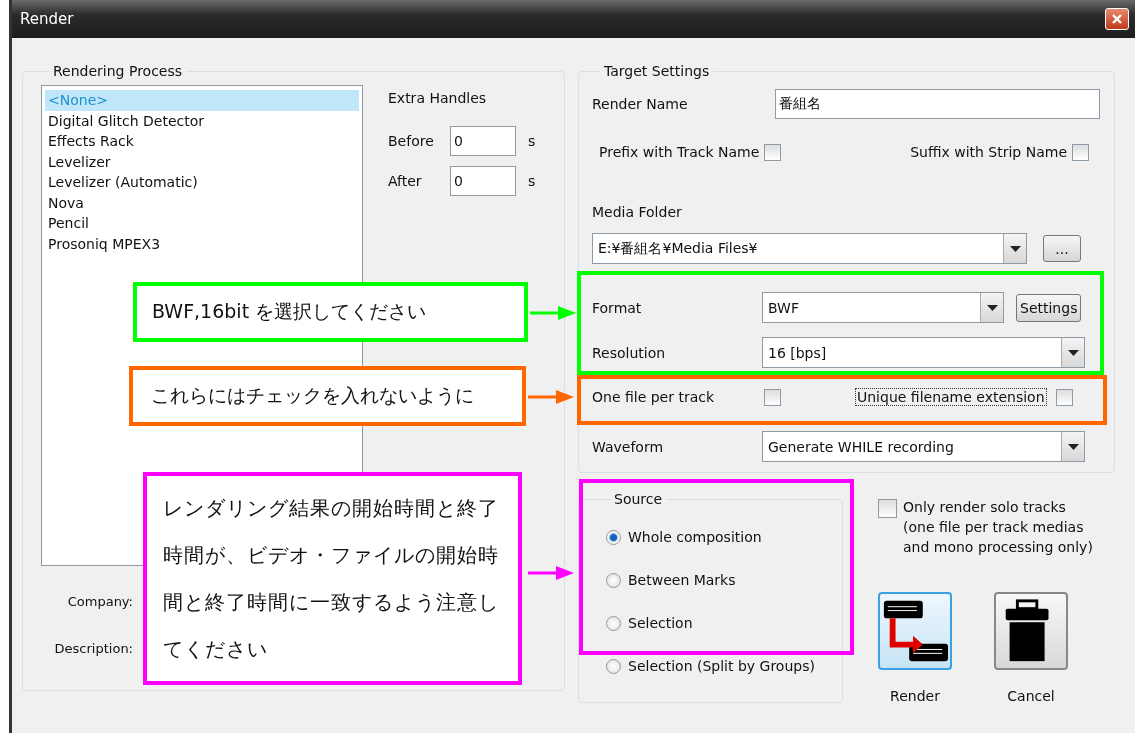  Describe the element at coordinates (660, 623) in the screenshot. I see `radio-label: Selection` at that location.